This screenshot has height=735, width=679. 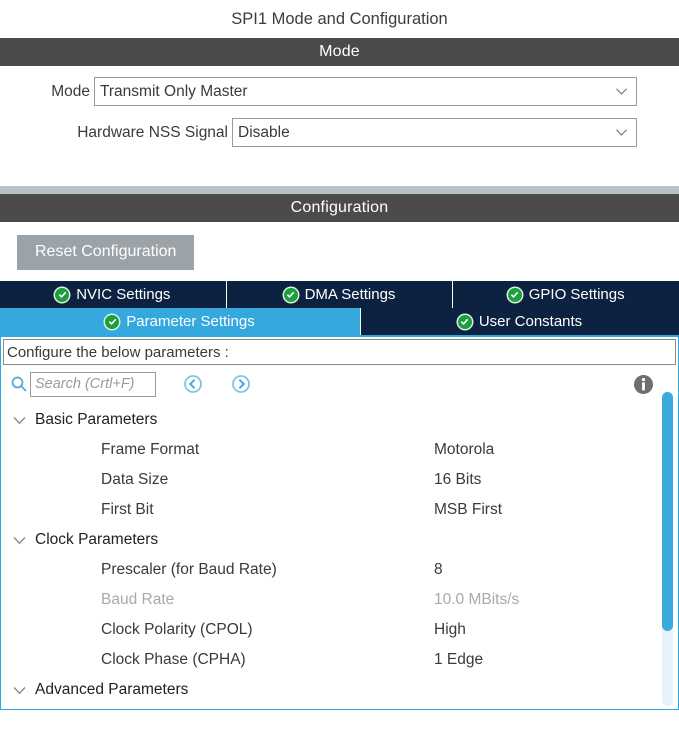 What do you see at coordinates (643, 384) in the screenshot?
I see `info-icon` at bounding box center [643, 384].